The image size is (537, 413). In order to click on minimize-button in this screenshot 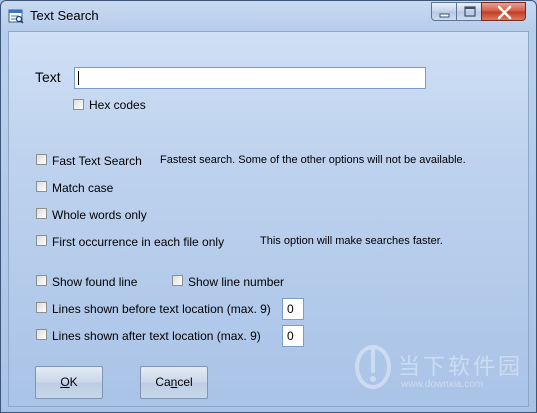, I will do `click(444, 11)`.